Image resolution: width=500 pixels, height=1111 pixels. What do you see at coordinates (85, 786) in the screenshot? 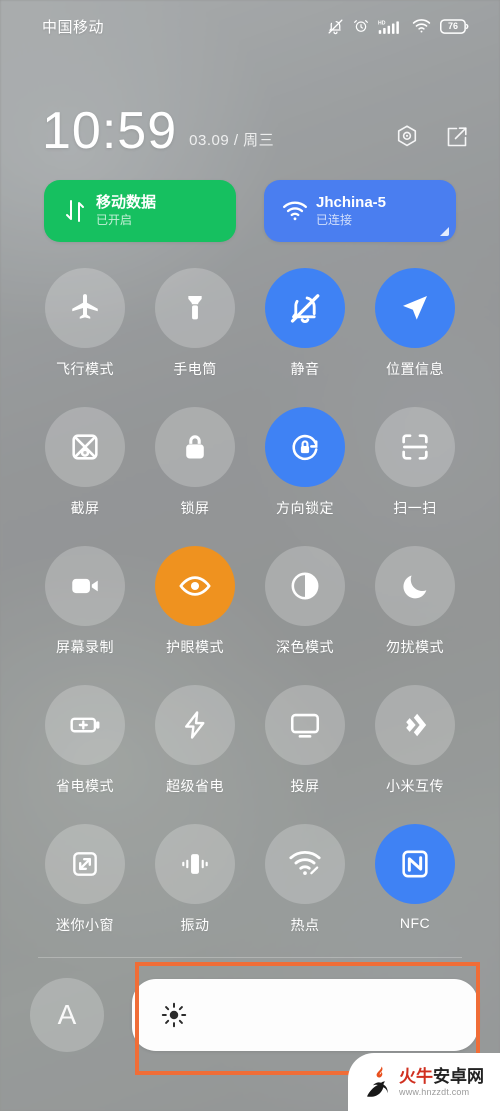
I see `toggle-label: 省电模式` at bounding box center [85, 786].